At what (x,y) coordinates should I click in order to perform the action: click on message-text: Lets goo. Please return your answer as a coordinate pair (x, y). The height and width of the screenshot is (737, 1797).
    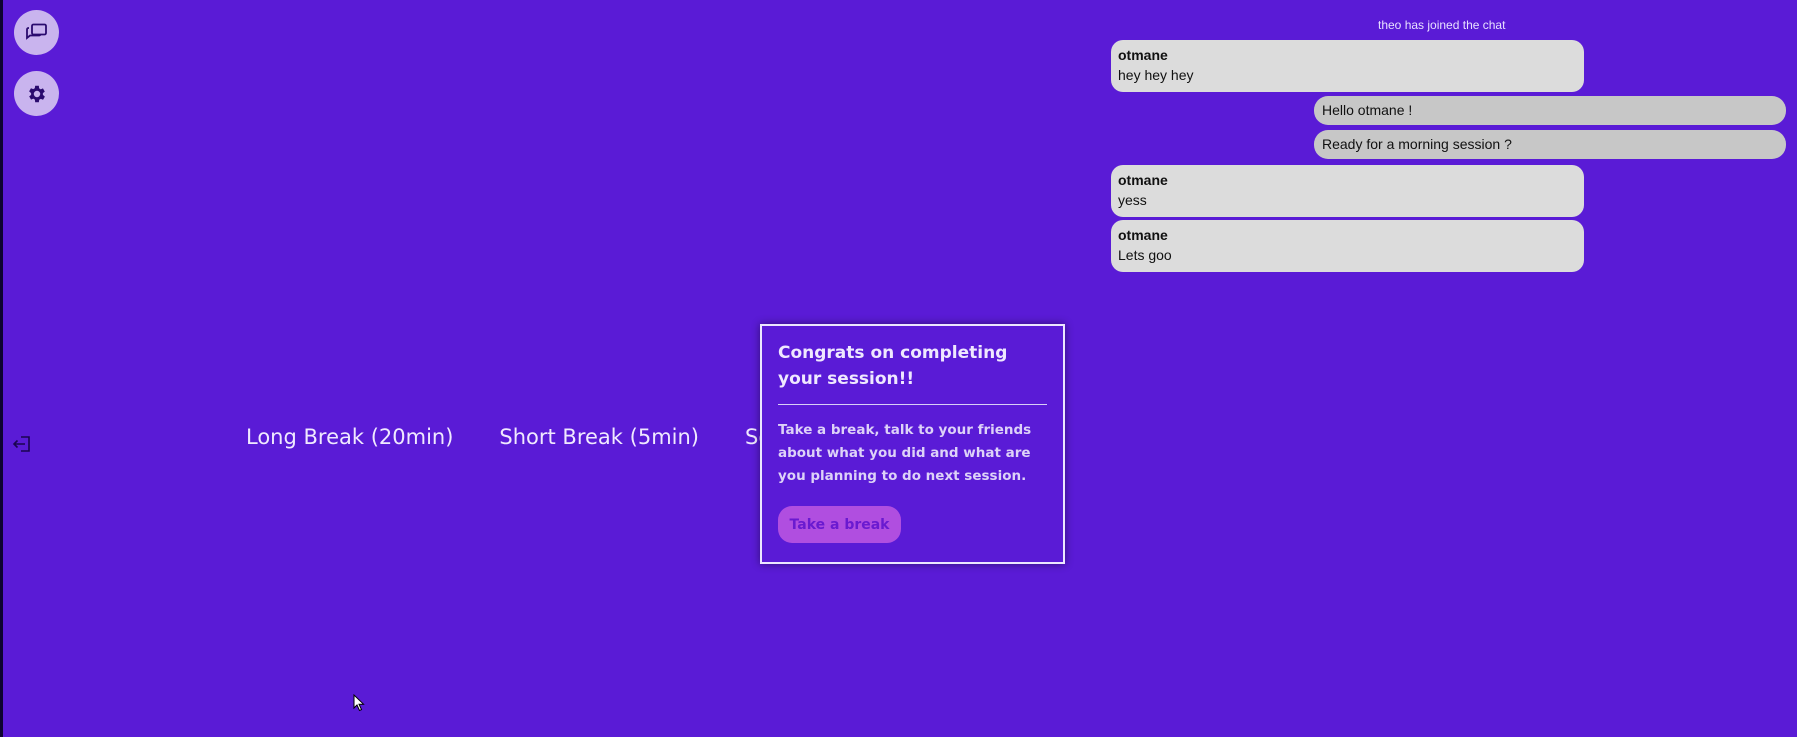
    Looking at the image, I should click on (1145, 255).